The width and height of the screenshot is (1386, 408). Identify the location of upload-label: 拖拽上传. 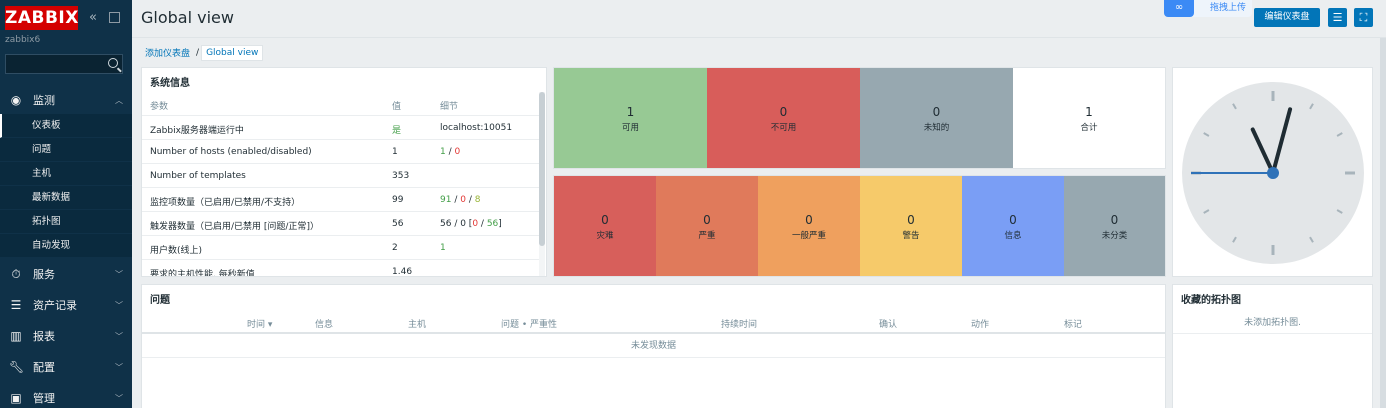
(1228, 6).